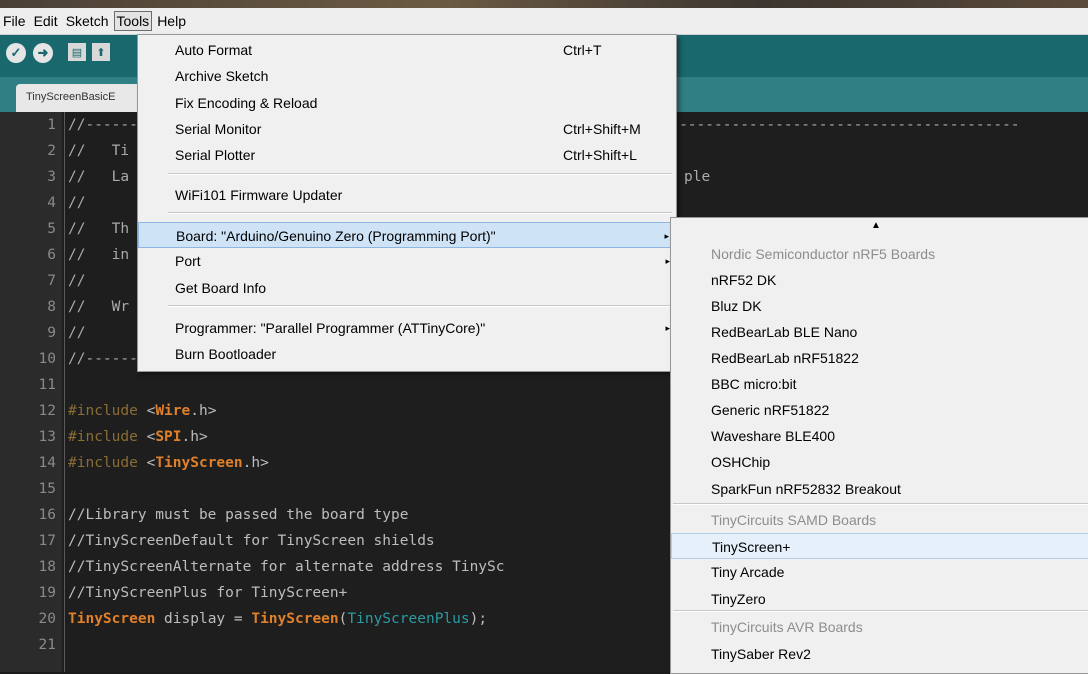  What do you see at coordinates (879, 546) in the screenshot?
I see `board-menu-item: TinyScreen+` at bounding box center [879, 546].